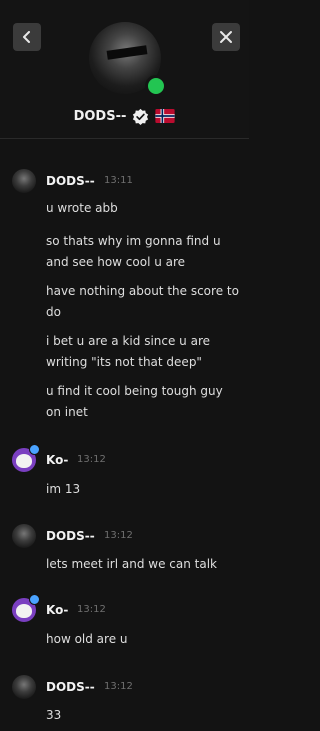 This screenshot has height=731, width=320. I want to click on header-divider, so click(124, 138).